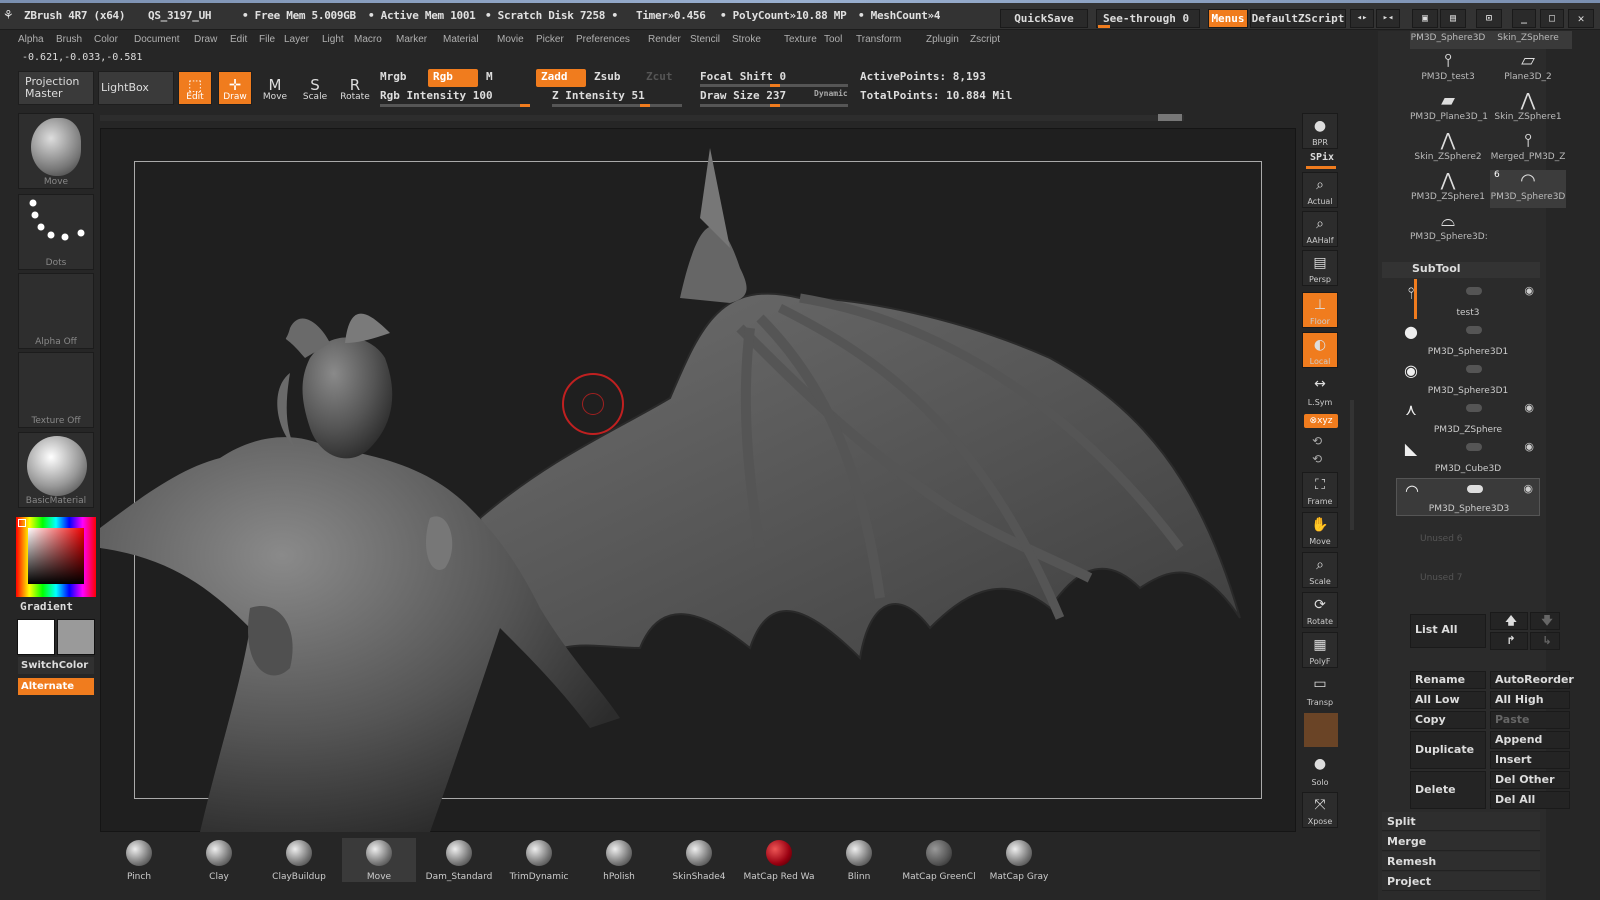 The height and width of the screenshot is (900, 1600). What do you see at coordinates (461, 39) in the screenshot?
I see `menu-material: Material` at bounding box center [461, 39].